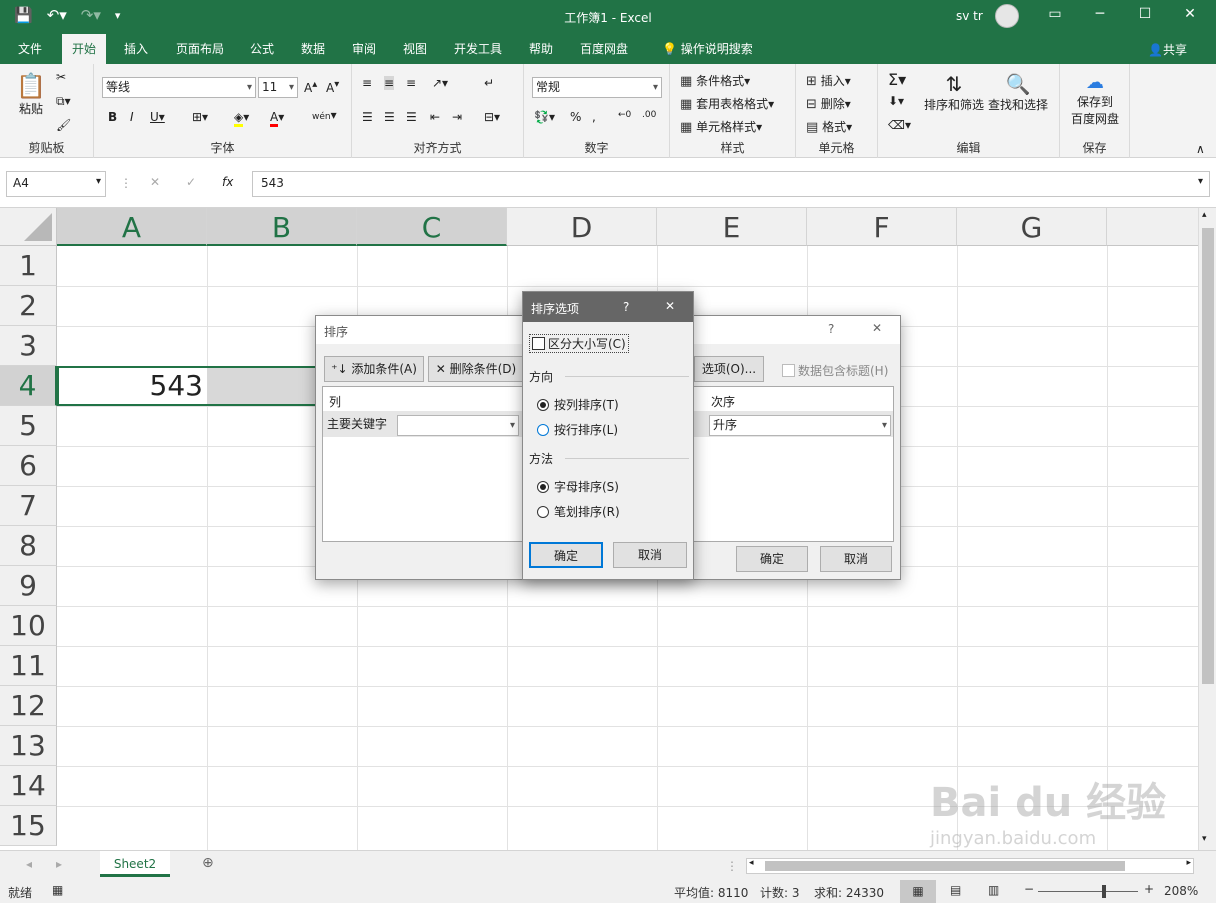 This screenshot has height=903, width=1216. Describe the element at coordinates (208, 863) in the screenshot. I see `add-sheet-icon: ⊕` at that location.